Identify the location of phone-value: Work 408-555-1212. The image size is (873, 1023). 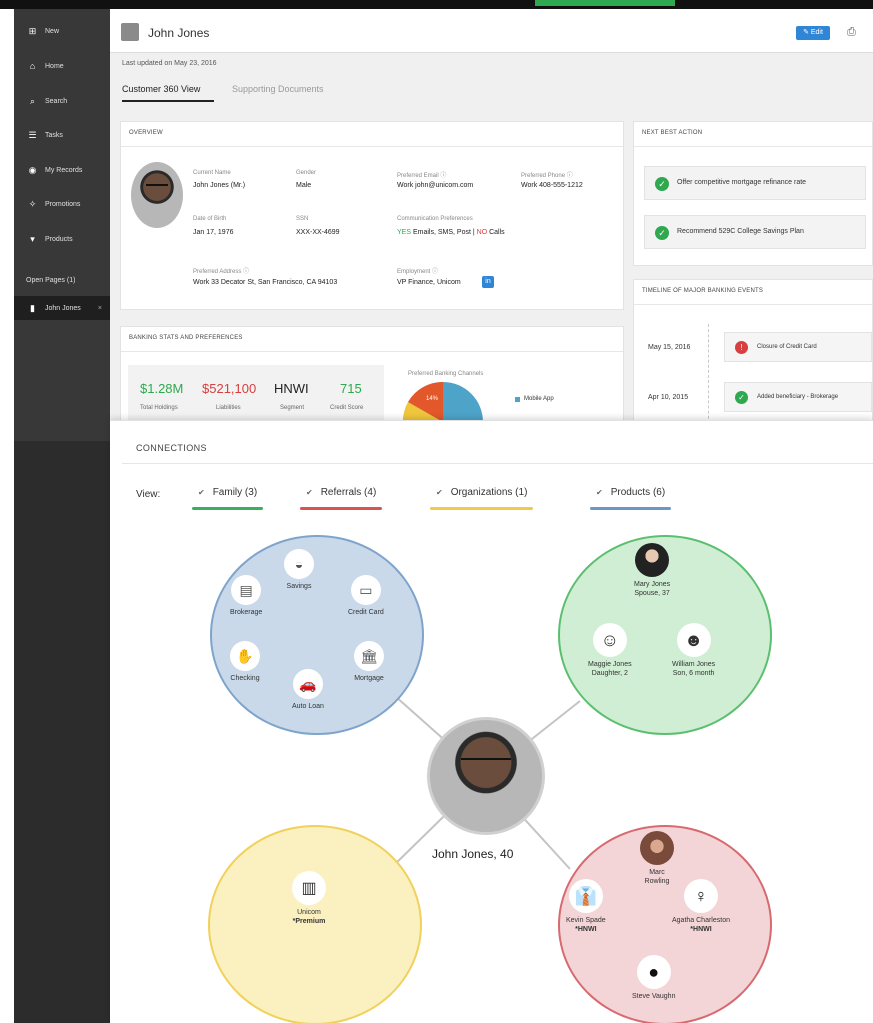
(552, 185).